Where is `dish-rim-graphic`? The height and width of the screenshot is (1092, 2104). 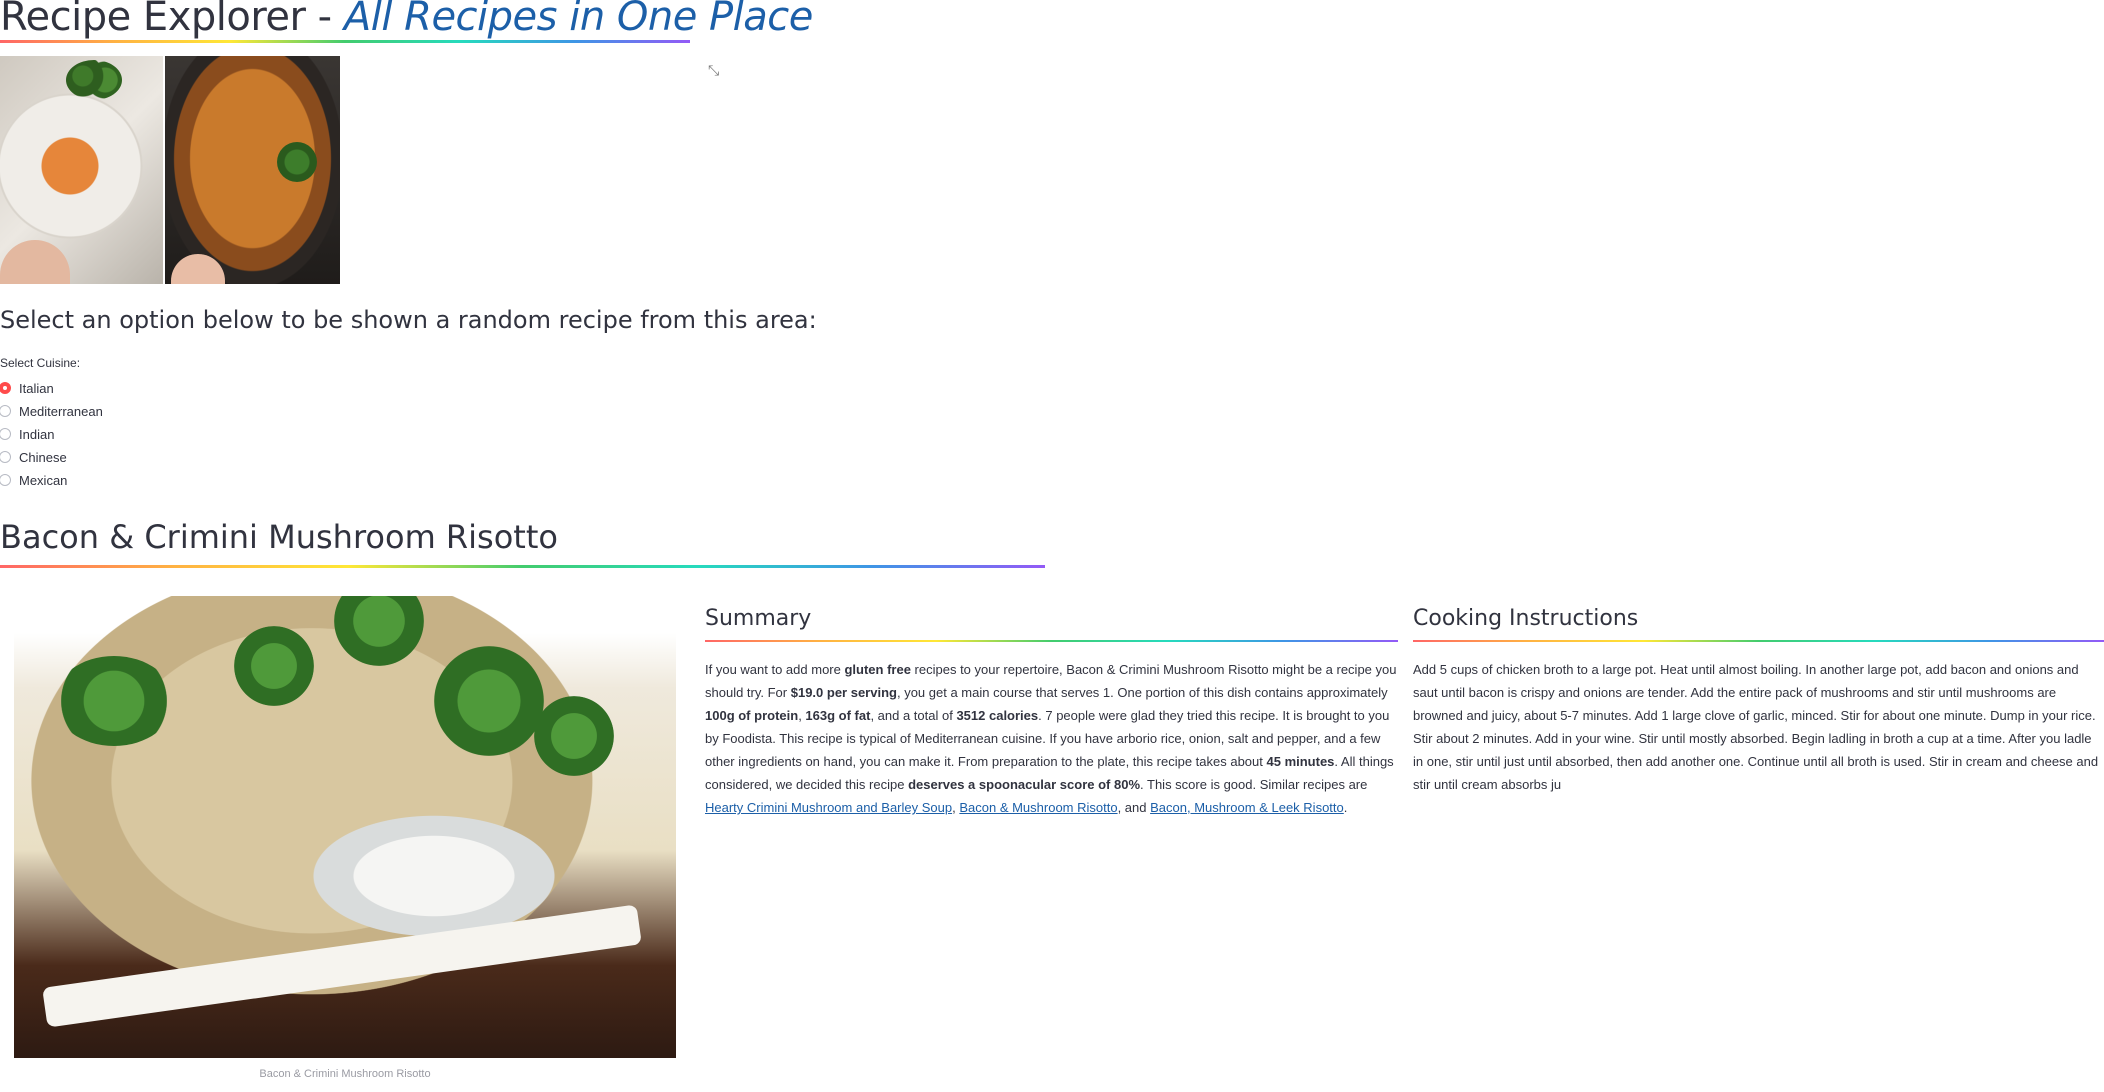 dish-rim-graphic is located at coordinates (342, 966).